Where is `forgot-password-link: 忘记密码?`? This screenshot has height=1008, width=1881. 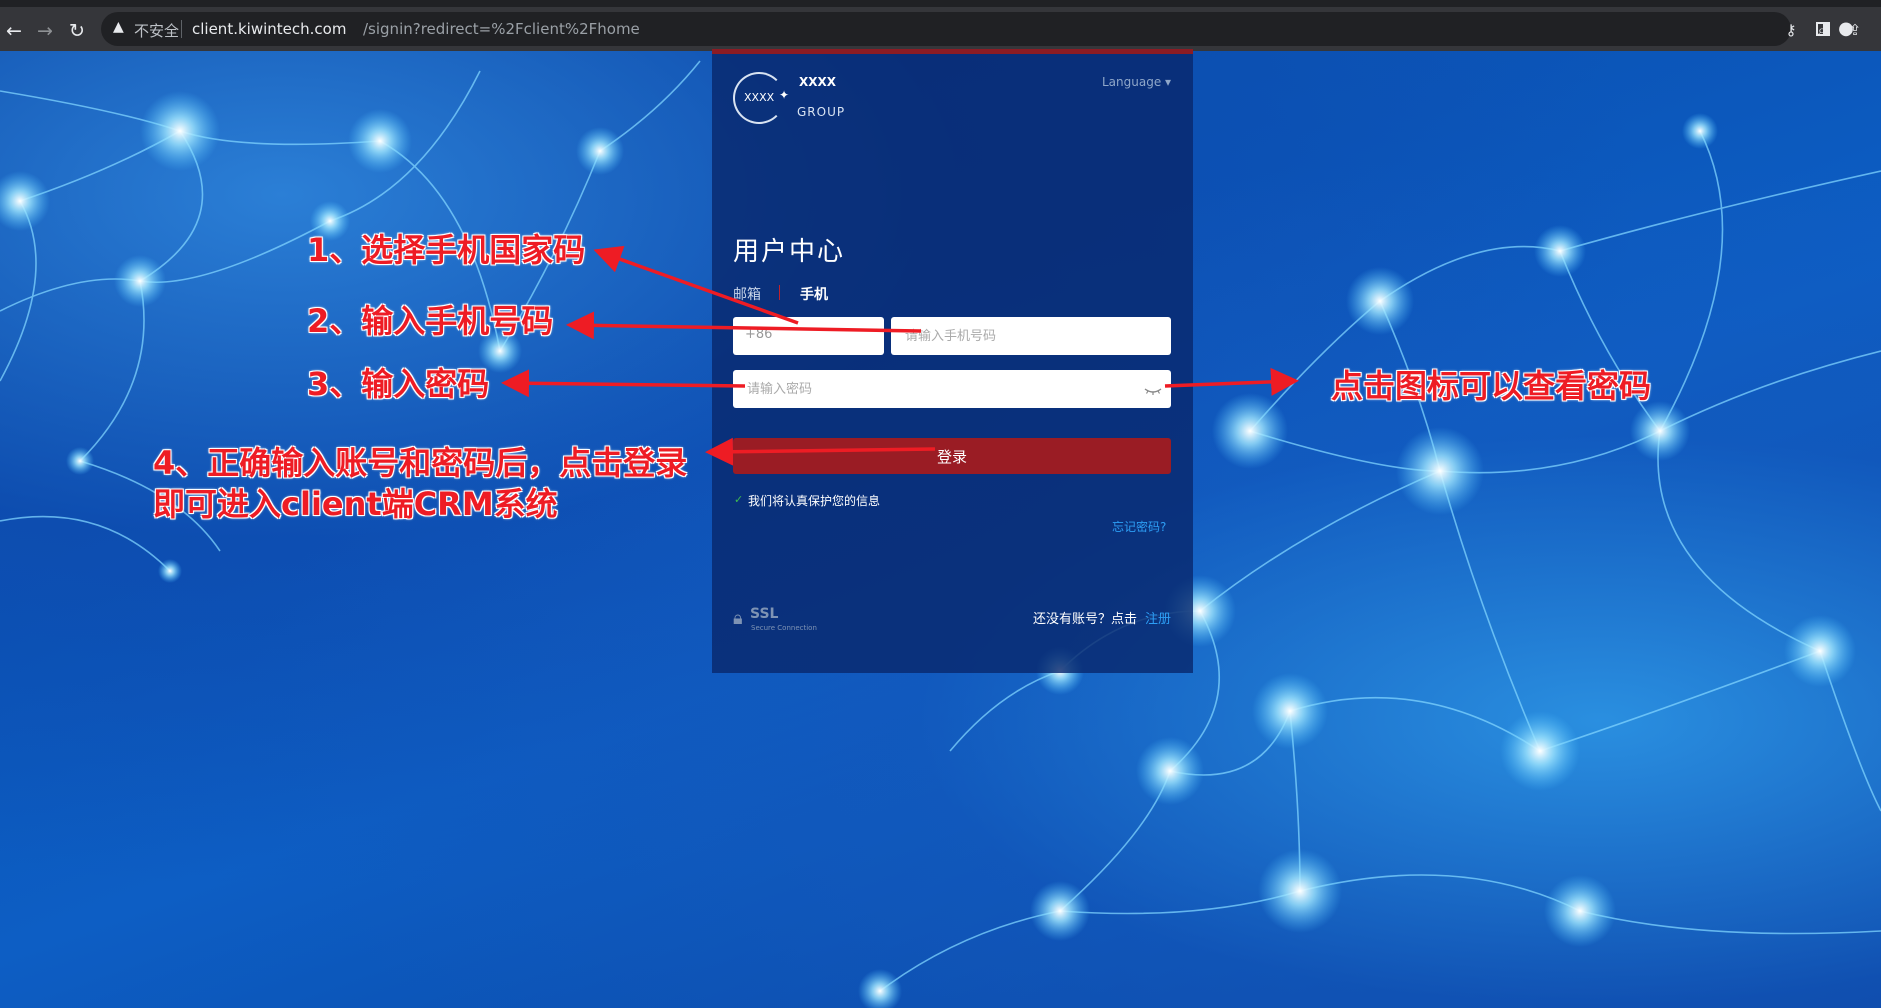 forgot-password-link: 忘记密码? is located at coordinates (1139, 526).